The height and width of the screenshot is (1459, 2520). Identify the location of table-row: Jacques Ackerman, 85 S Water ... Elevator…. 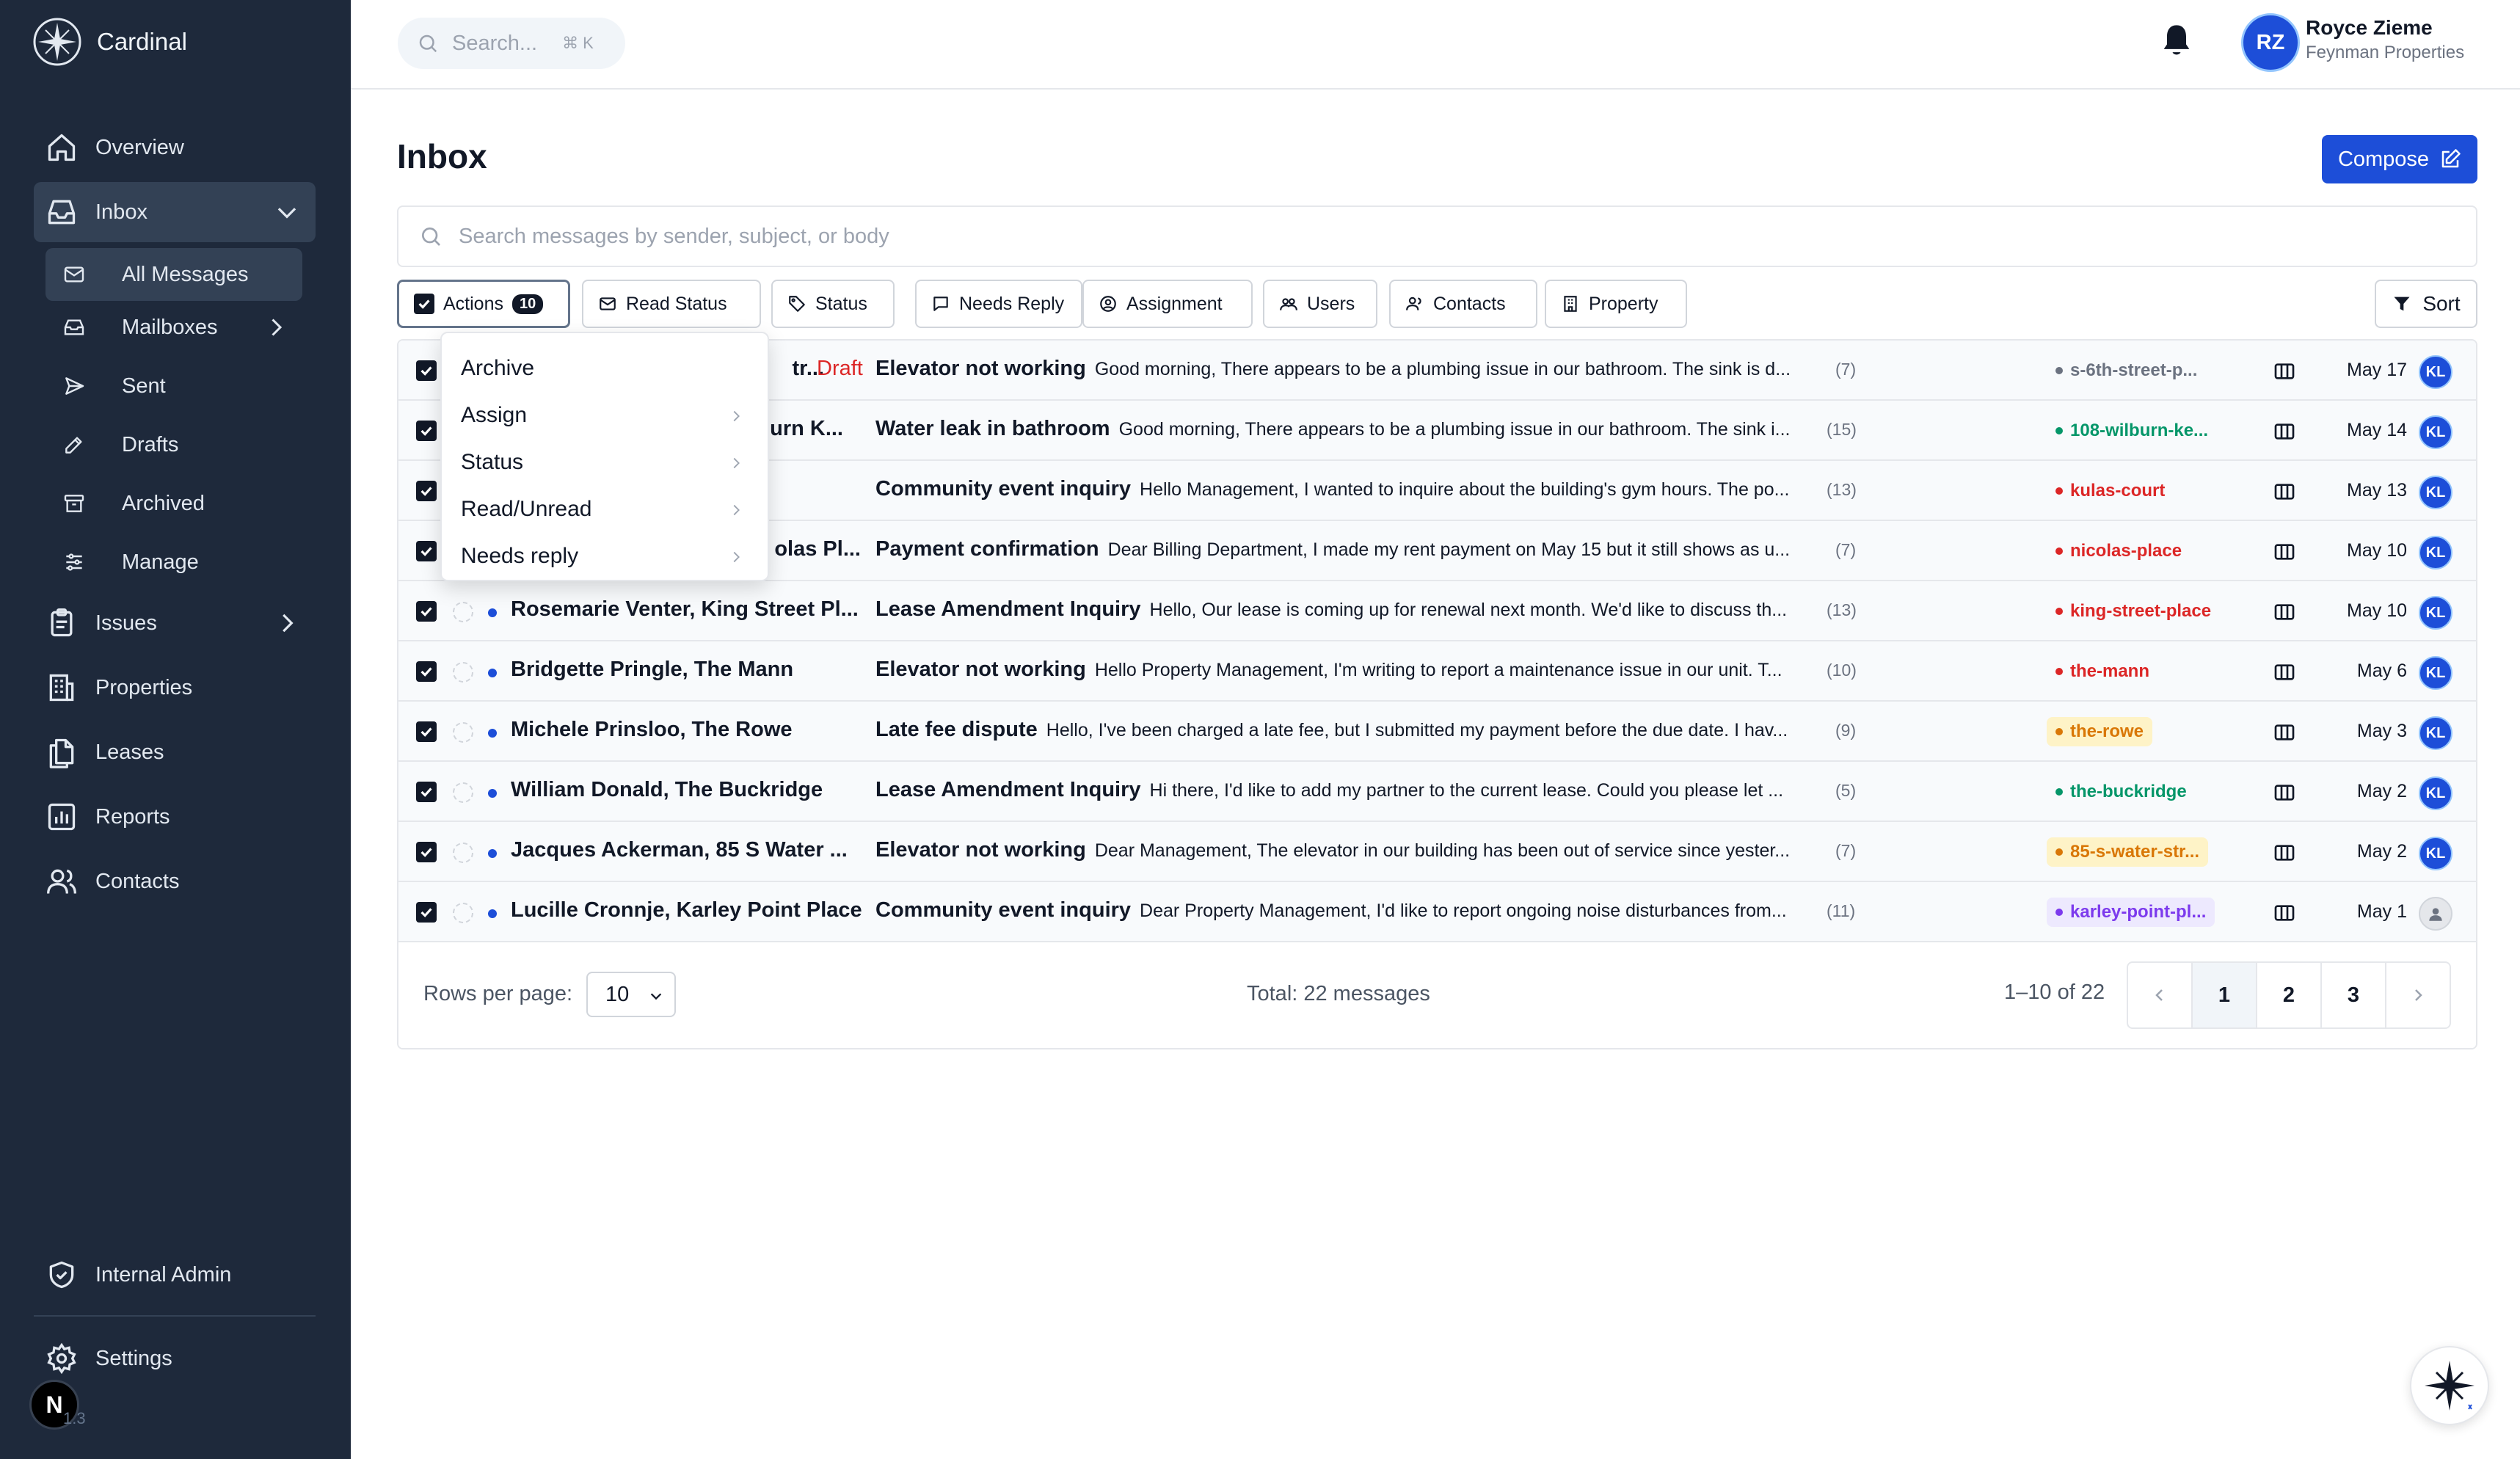
(1437, 852).